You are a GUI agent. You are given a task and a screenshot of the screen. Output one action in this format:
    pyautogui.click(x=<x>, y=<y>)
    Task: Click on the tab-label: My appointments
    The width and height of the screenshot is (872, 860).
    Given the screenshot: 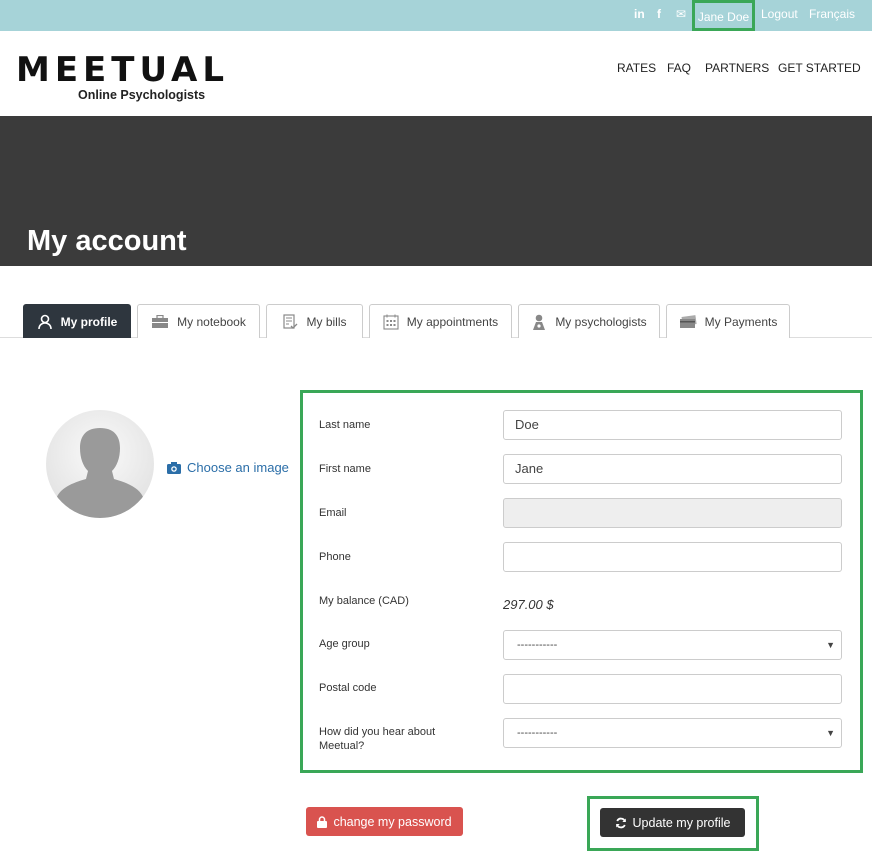 What is the action you would take?
    pyautogui.click(x=452, y=321)
    